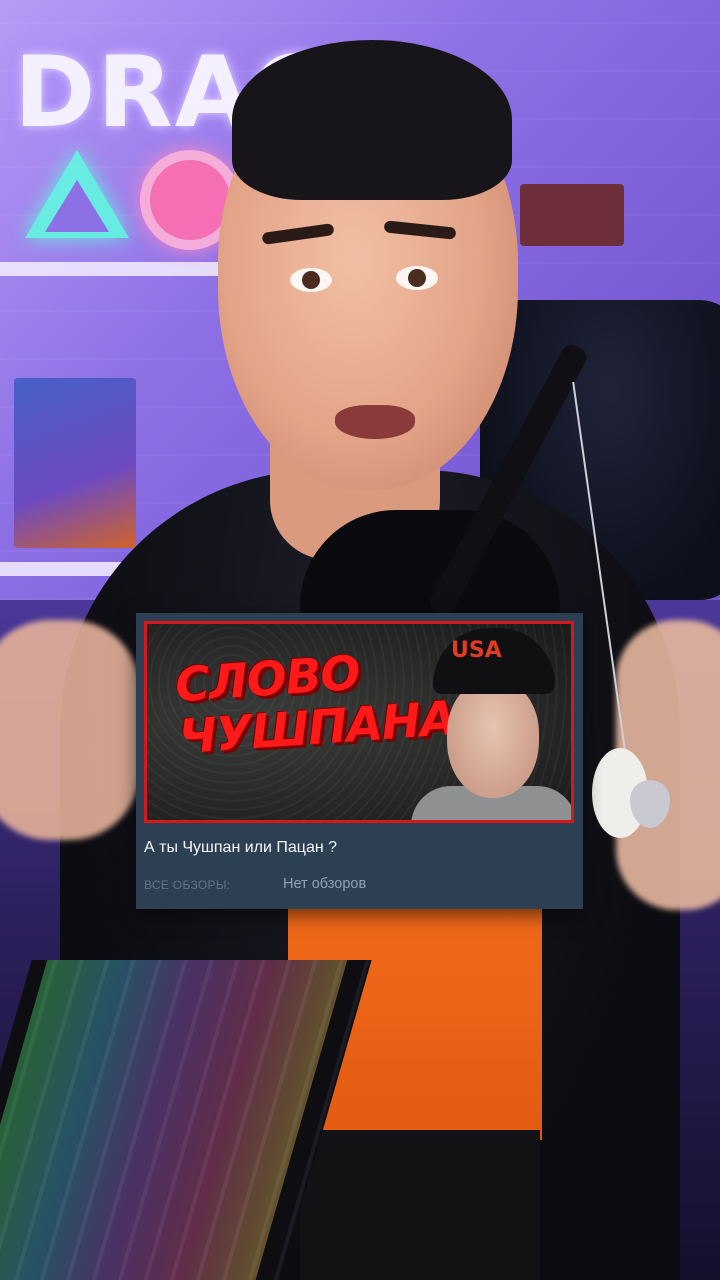 The image size is (720, 1280). Describe the element at coordinates (315, 705) in the screenshot. I see `capsule-title: СЛОВО ЧУШПАНА` at that location.